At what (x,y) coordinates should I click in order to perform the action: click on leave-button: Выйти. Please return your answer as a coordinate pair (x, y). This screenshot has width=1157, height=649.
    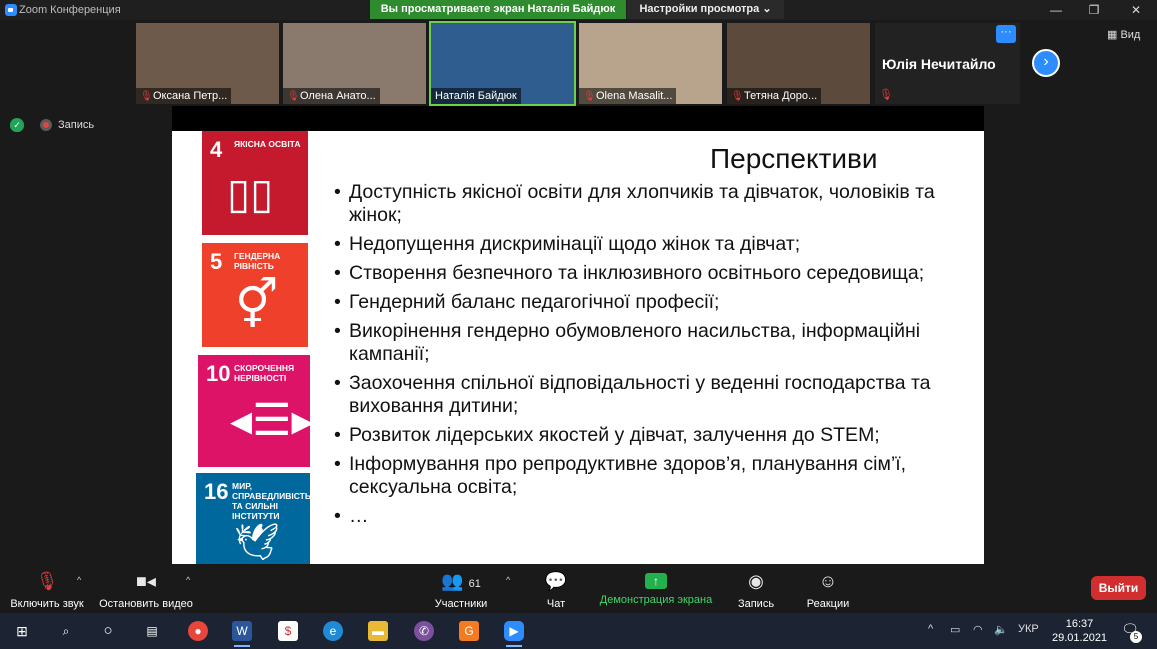
    Looking at the image, I should click on (1118, 588).